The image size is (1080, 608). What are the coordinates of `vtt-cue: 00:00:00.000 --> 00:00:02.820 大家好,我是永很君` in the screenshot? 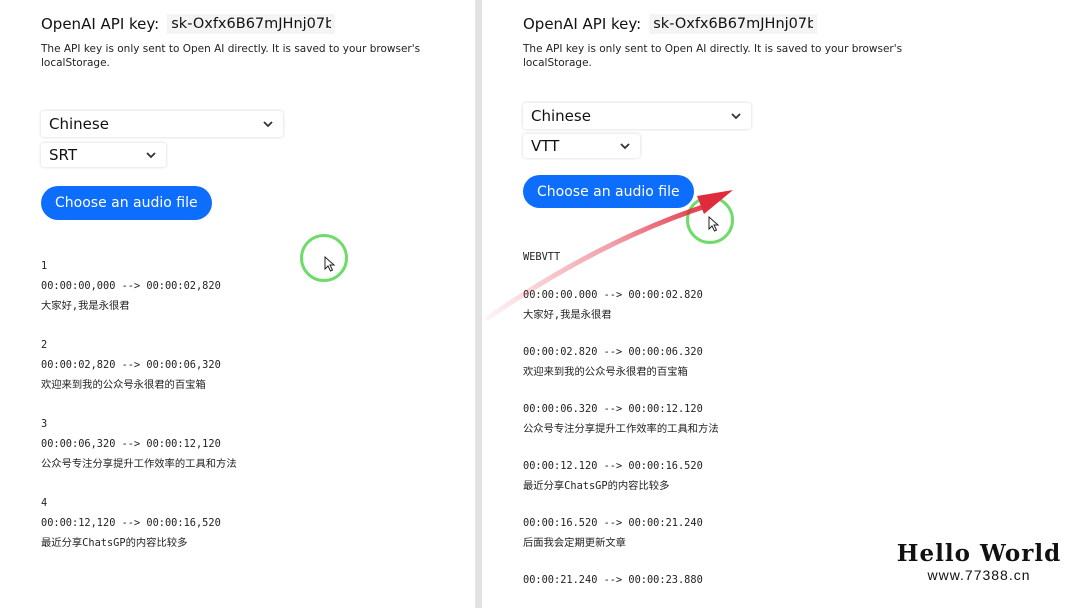 It's located at (733, 305).